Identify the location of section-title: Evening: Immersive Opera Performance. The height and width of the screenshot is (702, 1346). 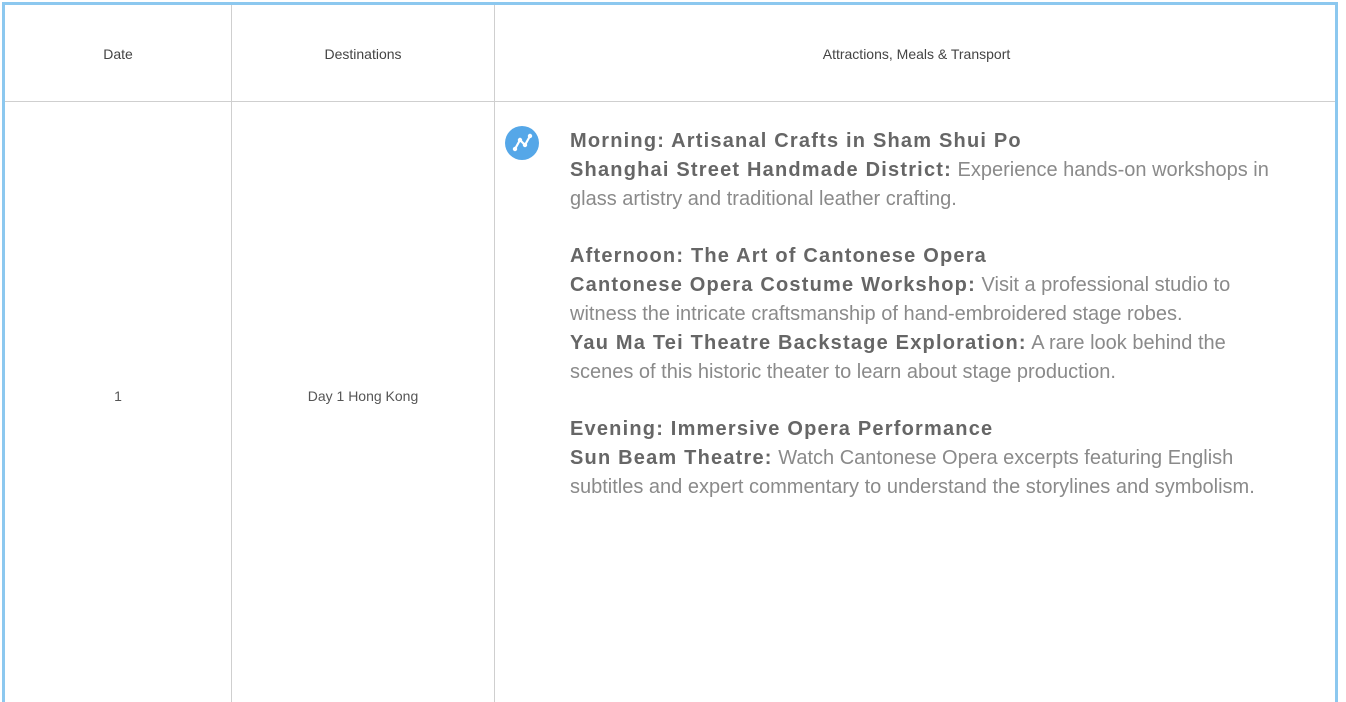
(782, 429).